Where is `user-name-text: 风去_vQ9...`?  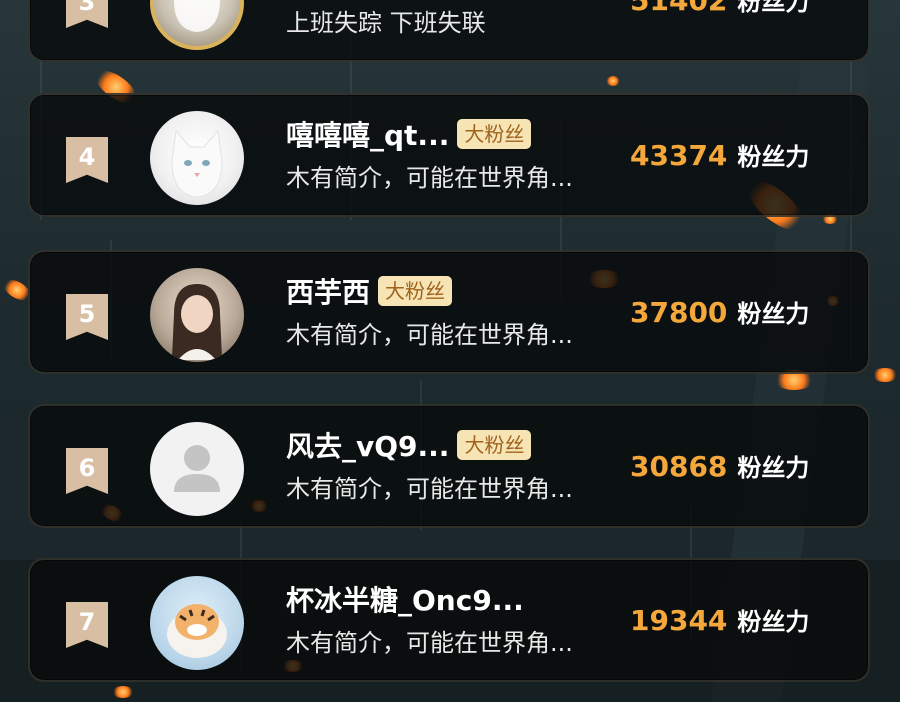
user-name-text: 风去_vQ9... is located at coordinates (368, 446).